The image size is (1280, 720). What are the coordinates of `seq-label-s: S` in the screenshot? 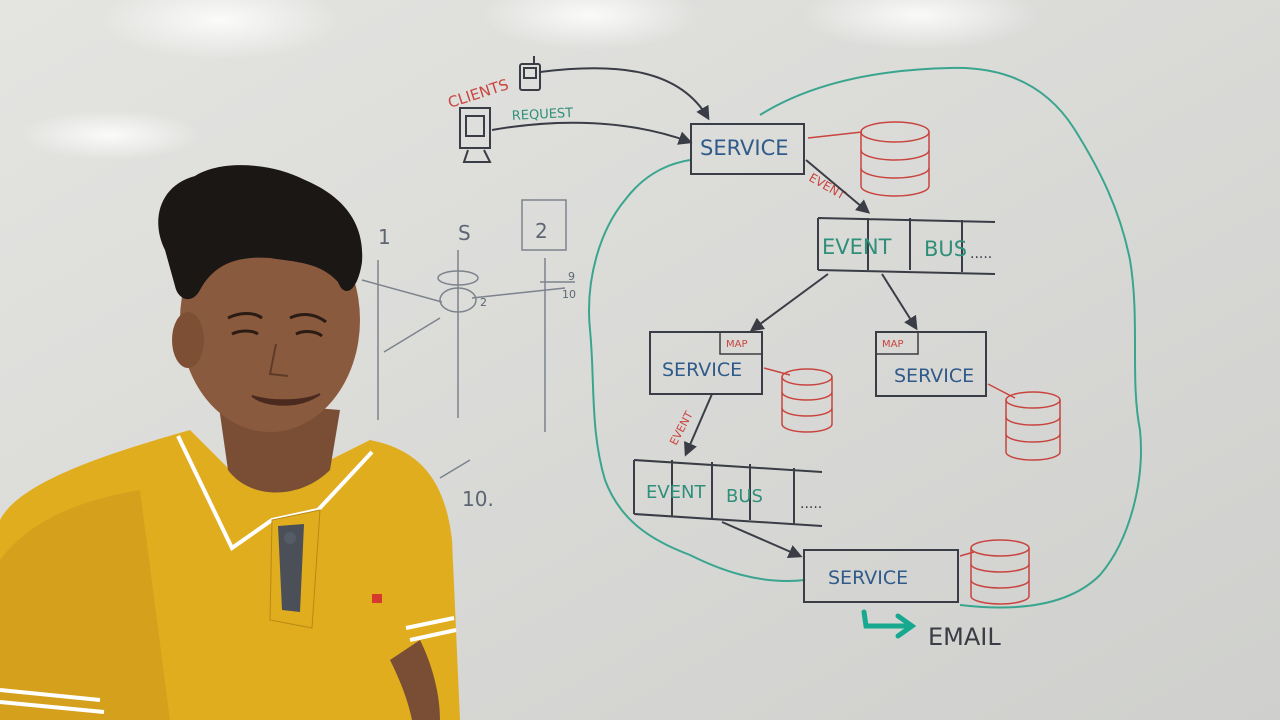 It's located at (464, 233).